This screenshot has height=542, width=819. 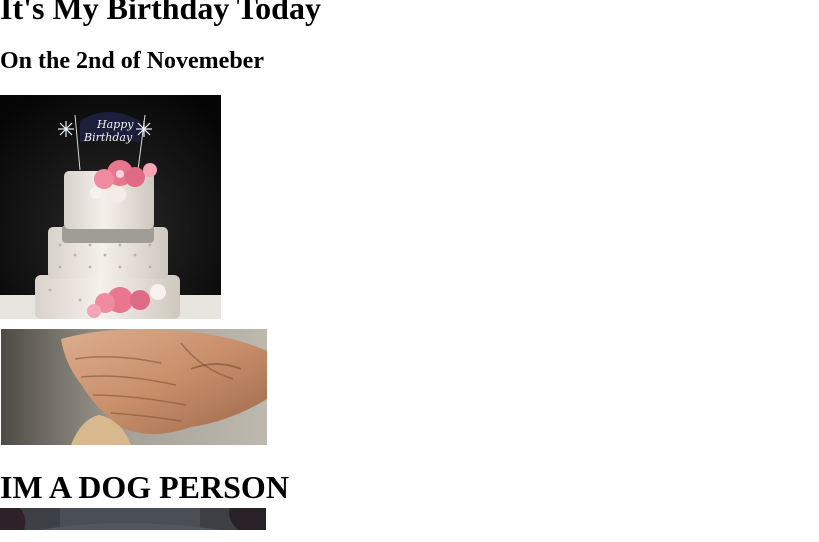 What do you see at coordinates (160, 13) in the screenshot?
I see `page-title: It's My Birthday Today` at bounding box center [160, 13].